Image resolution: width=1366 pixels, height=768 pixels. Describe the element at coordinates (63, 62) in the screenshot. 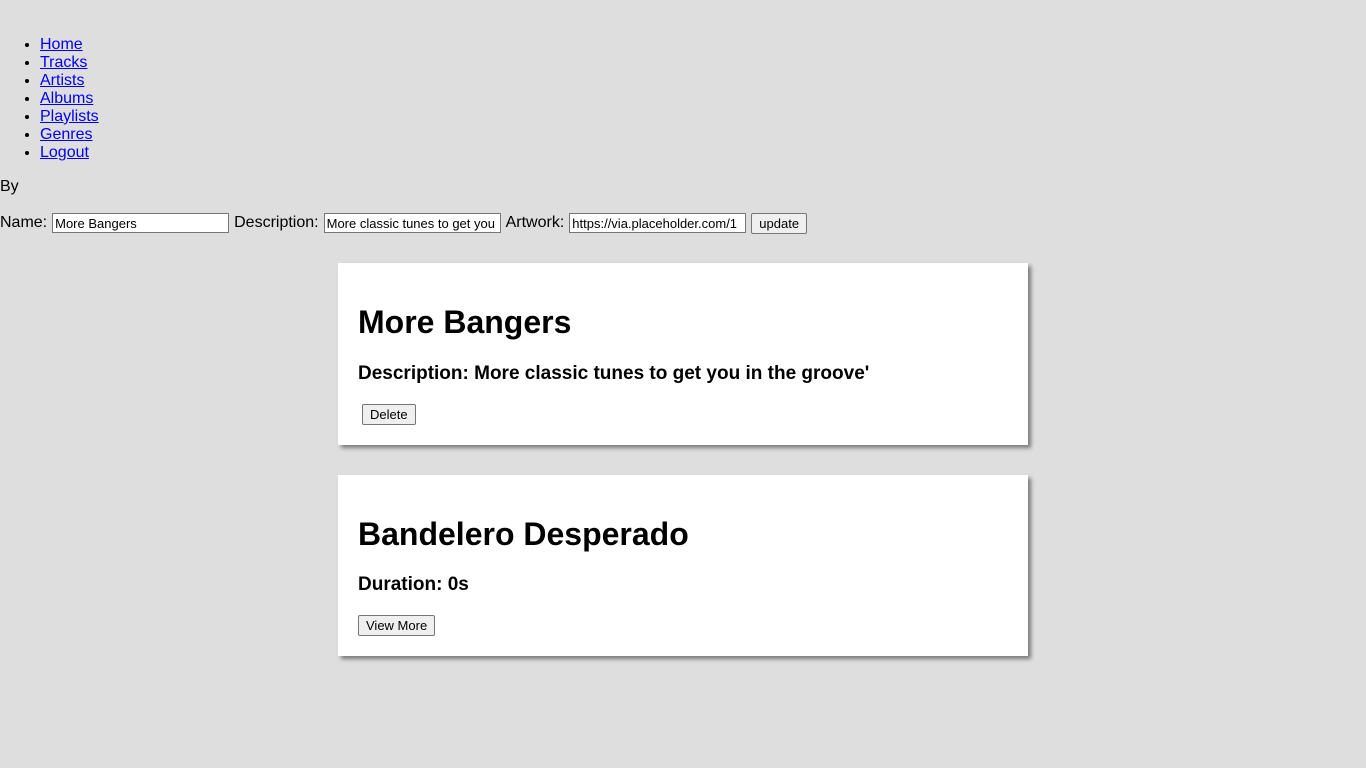

I see `nav-link-tracks: Tracks` at that location.